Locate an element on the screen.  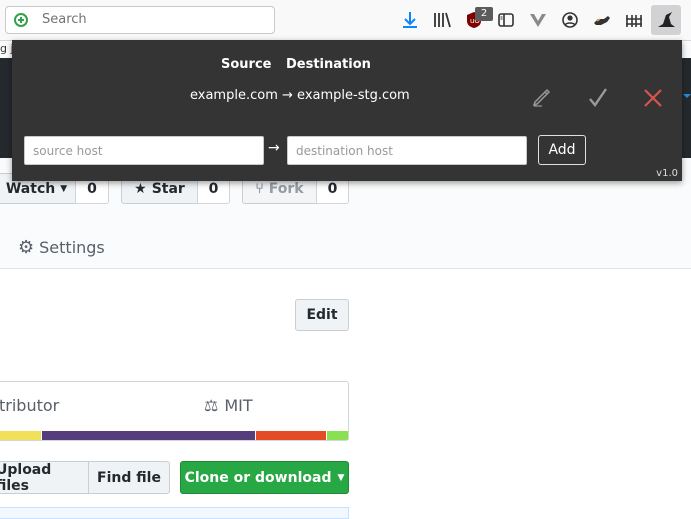
fork-label: Fork is located at coordinates (286, 188).